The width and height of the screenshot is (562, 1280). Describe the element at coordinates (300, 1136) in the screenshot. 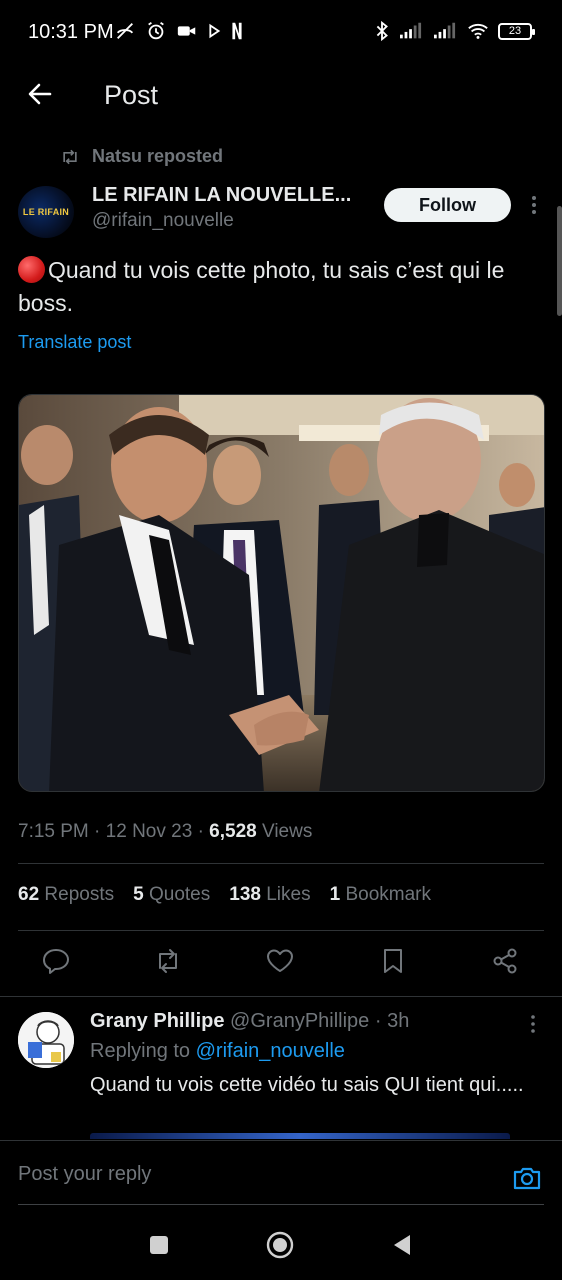

I see `reply-media-preview` at that location.